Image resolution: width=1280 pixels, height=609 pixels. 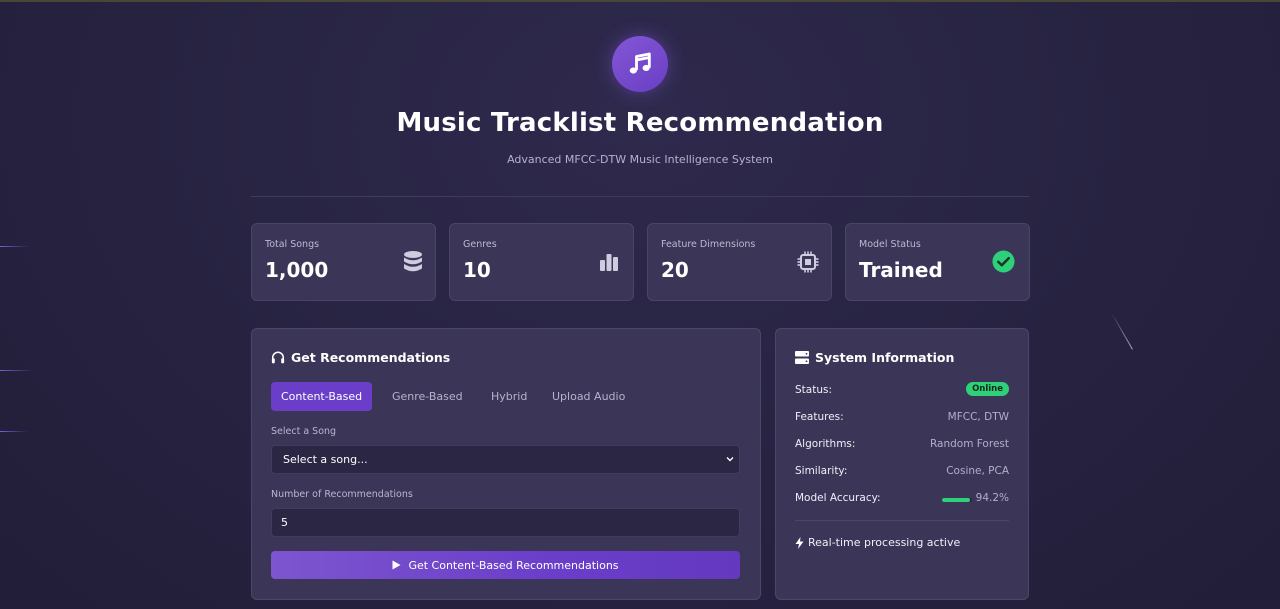 What do you see at coordinates (413, 264) in the screenshot?
I see `database-icon` at bounding box center [413, 264].